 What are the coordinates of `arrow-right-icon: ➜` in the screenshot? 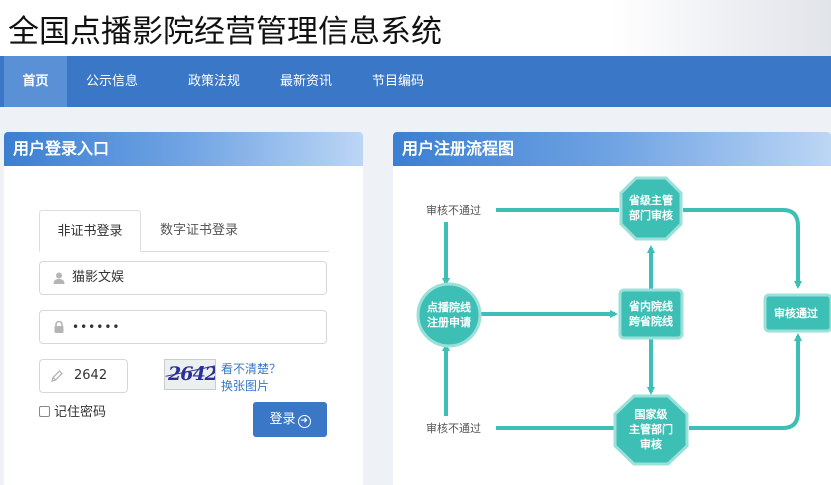 It's located at (304, 421).